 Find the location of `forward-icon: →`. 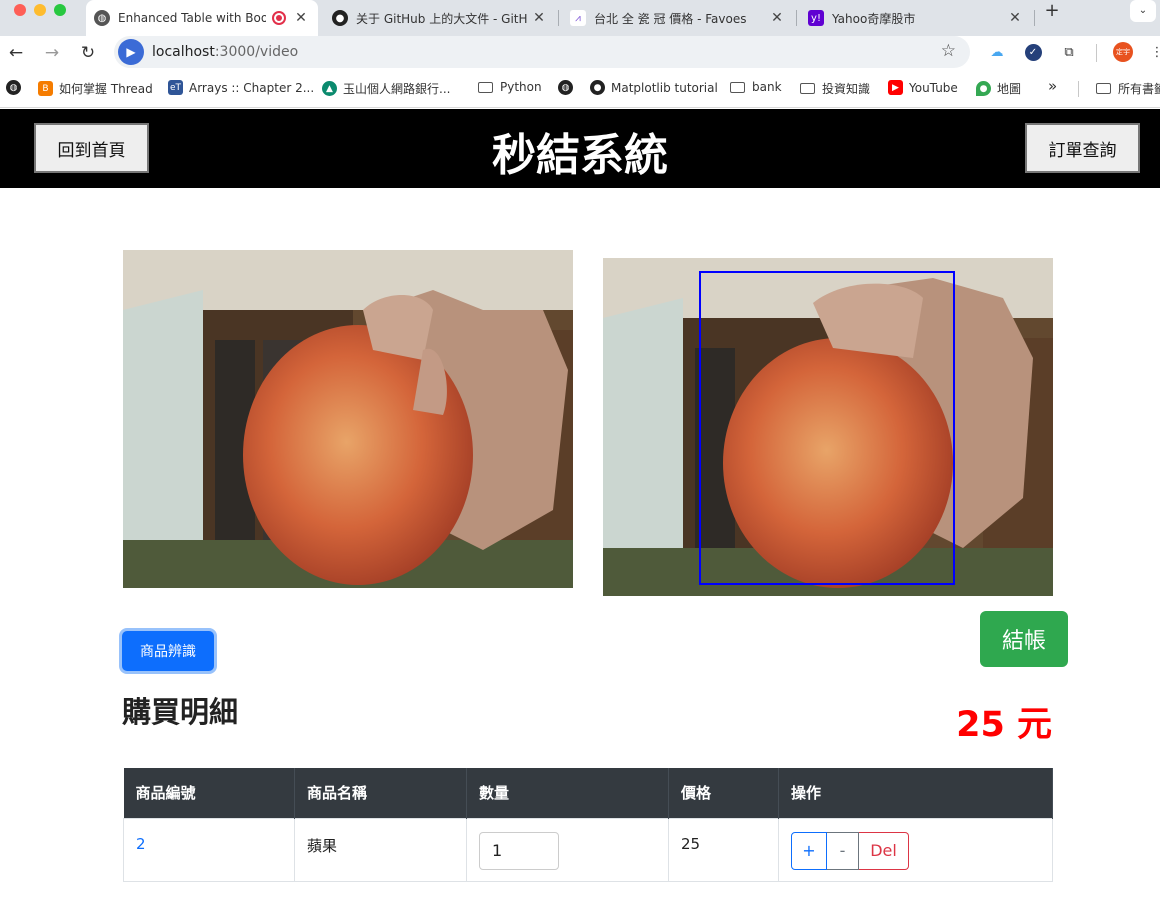

forward-icon: → is located at coordinates (52, 53).